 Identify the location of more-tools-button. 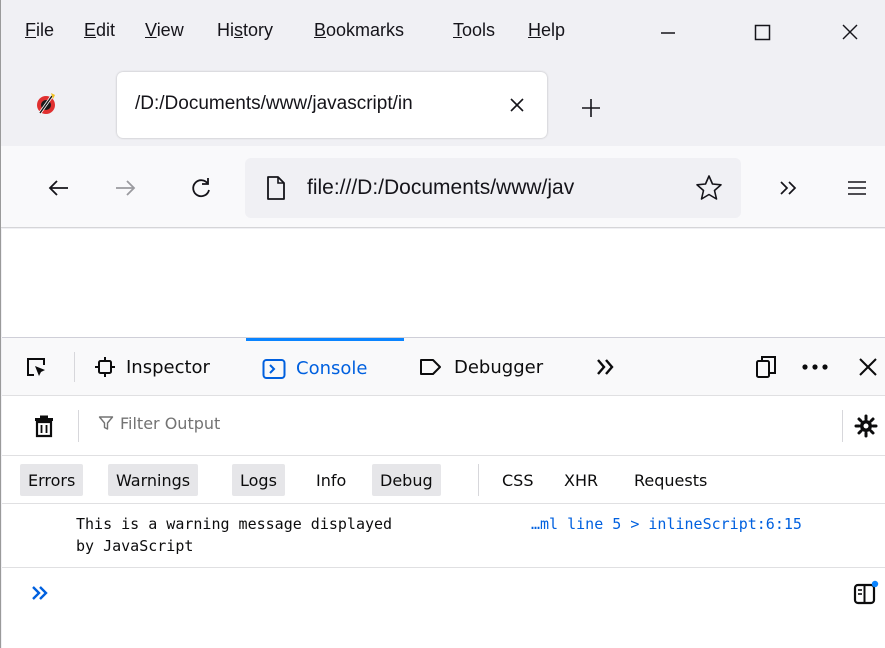
(606, 367).